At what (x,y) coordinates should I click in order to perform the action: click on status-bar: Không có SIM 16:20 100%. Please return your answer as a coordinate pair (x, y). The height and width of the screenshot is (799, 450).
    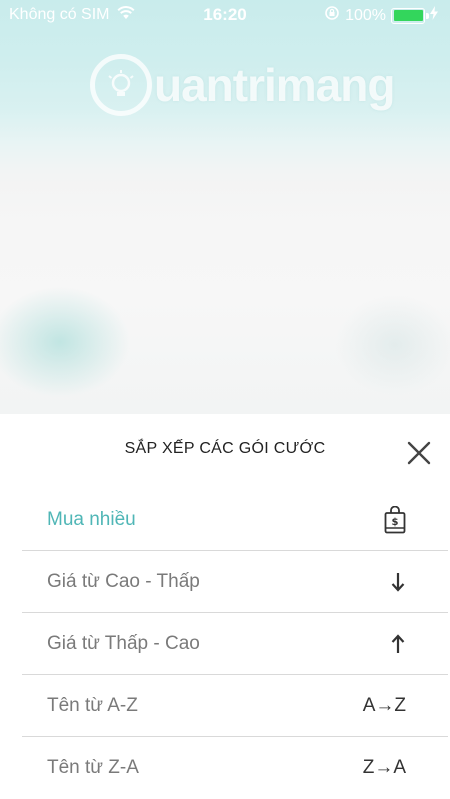
    Looking at the image, I should click on (225, 15).